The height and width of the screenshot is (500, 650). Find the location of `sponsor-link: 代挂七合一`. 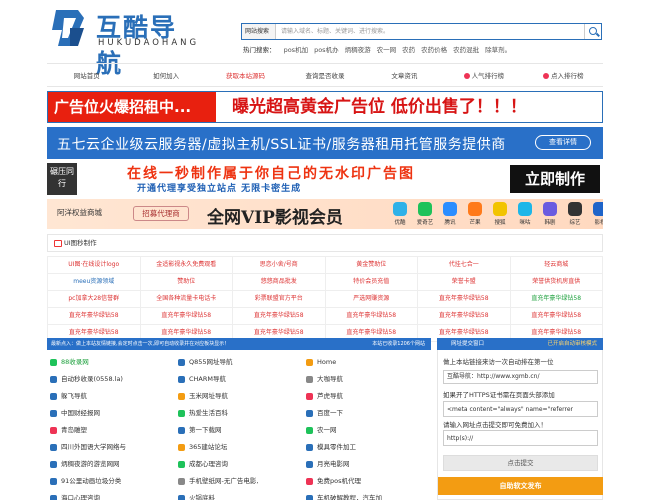

sponsor-link: 代挂七合一 is located at coordinates (464, 265).